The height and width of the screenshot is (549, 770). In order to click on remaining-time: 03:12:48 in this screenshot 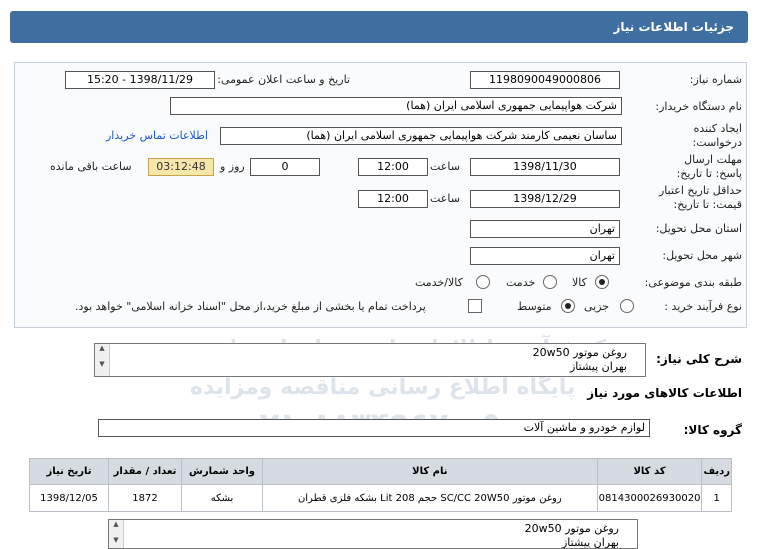, I will do `click(181, 167)`.